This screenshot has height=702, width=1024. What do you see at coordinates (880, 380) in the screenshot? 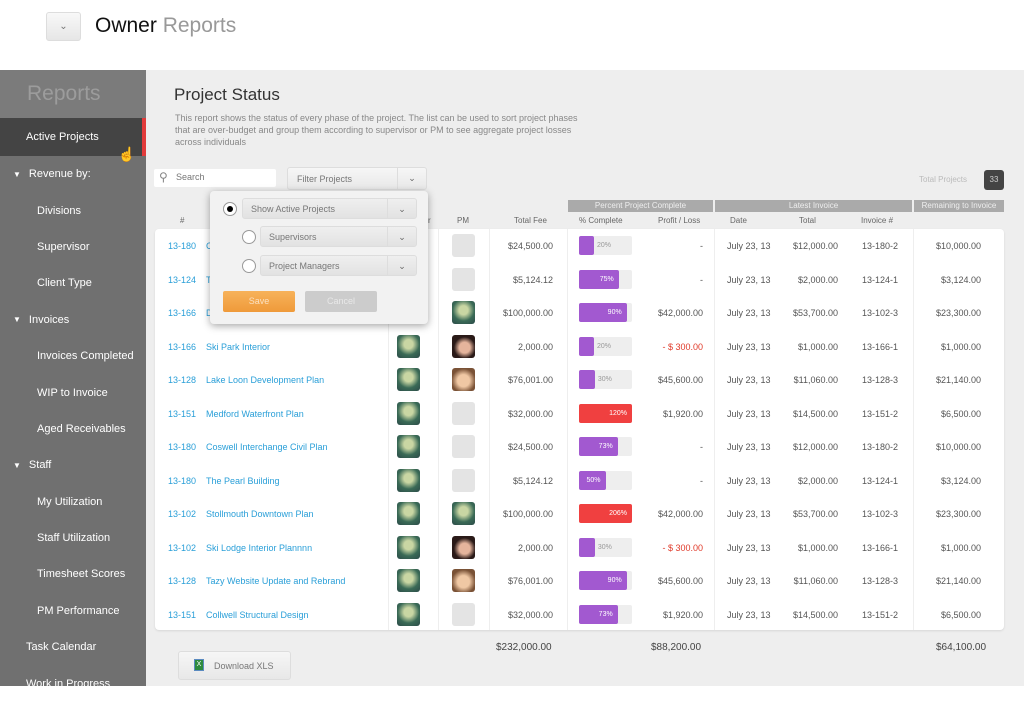
I see `invoice-number: 13-128-3` at bounding box center [880, 380].